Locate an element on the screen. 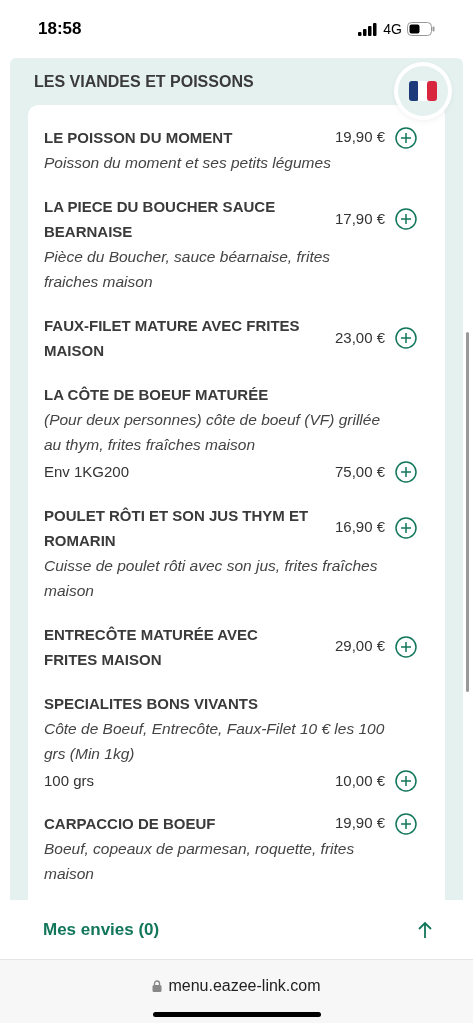  dish-name: LA CÔTE DE BOEUF MATURÉE is located at coordinates (157, 395).